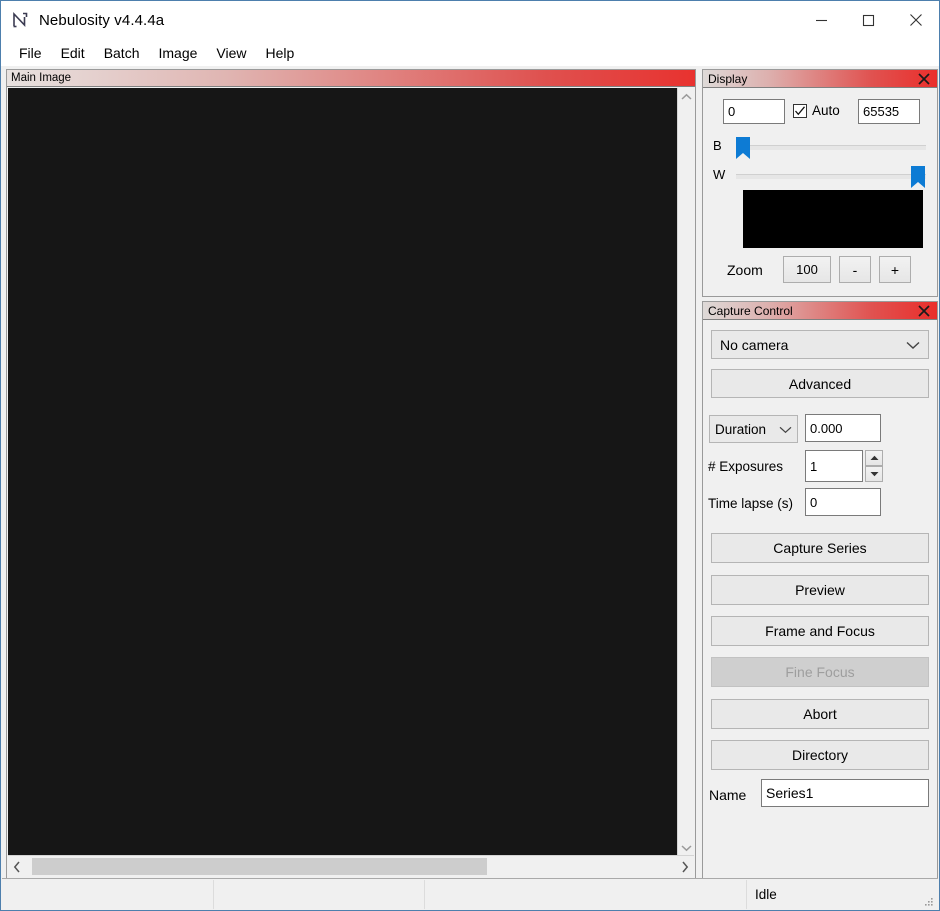 This screenshot has height=911, width=940. Describe the element at coordinates (470, 20) in the screenshot. I see `title-bar: Nebulosity v4.4.4a` at that location.